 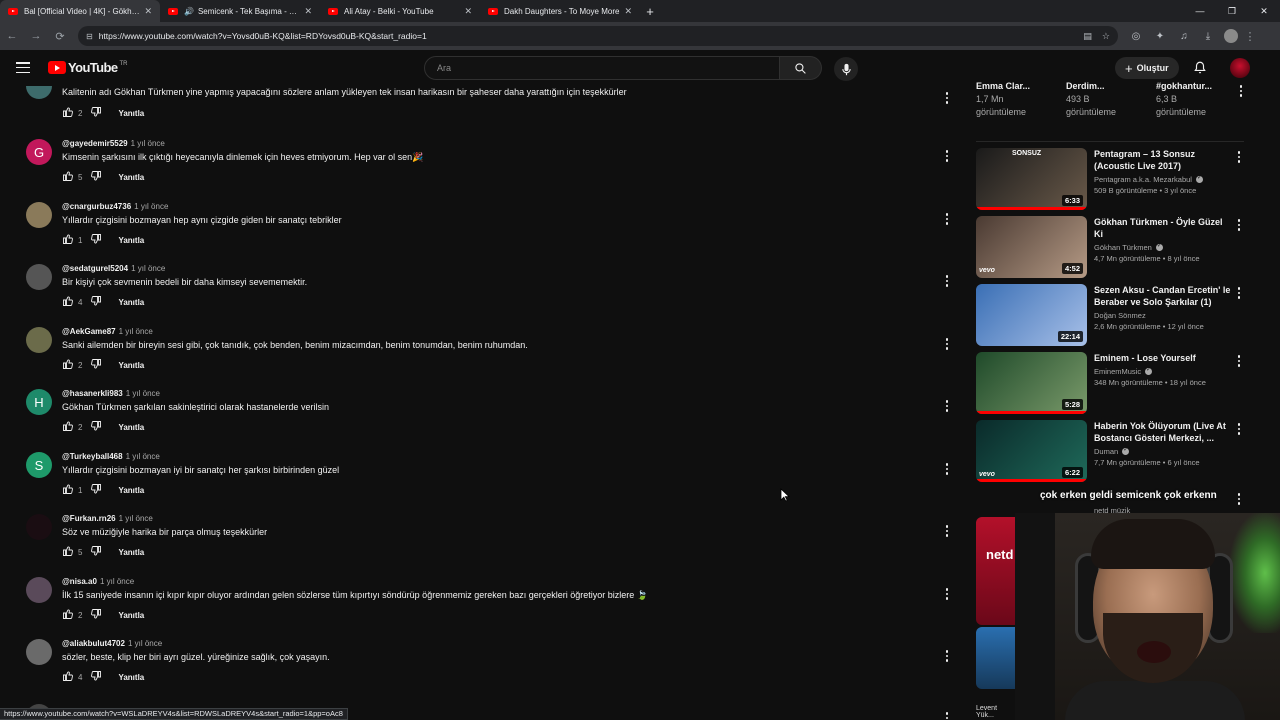 What do you see at coordinates (39, 402) in the screenshot?
I see `commenter-avatar: H` at bounding box center [39, 402].